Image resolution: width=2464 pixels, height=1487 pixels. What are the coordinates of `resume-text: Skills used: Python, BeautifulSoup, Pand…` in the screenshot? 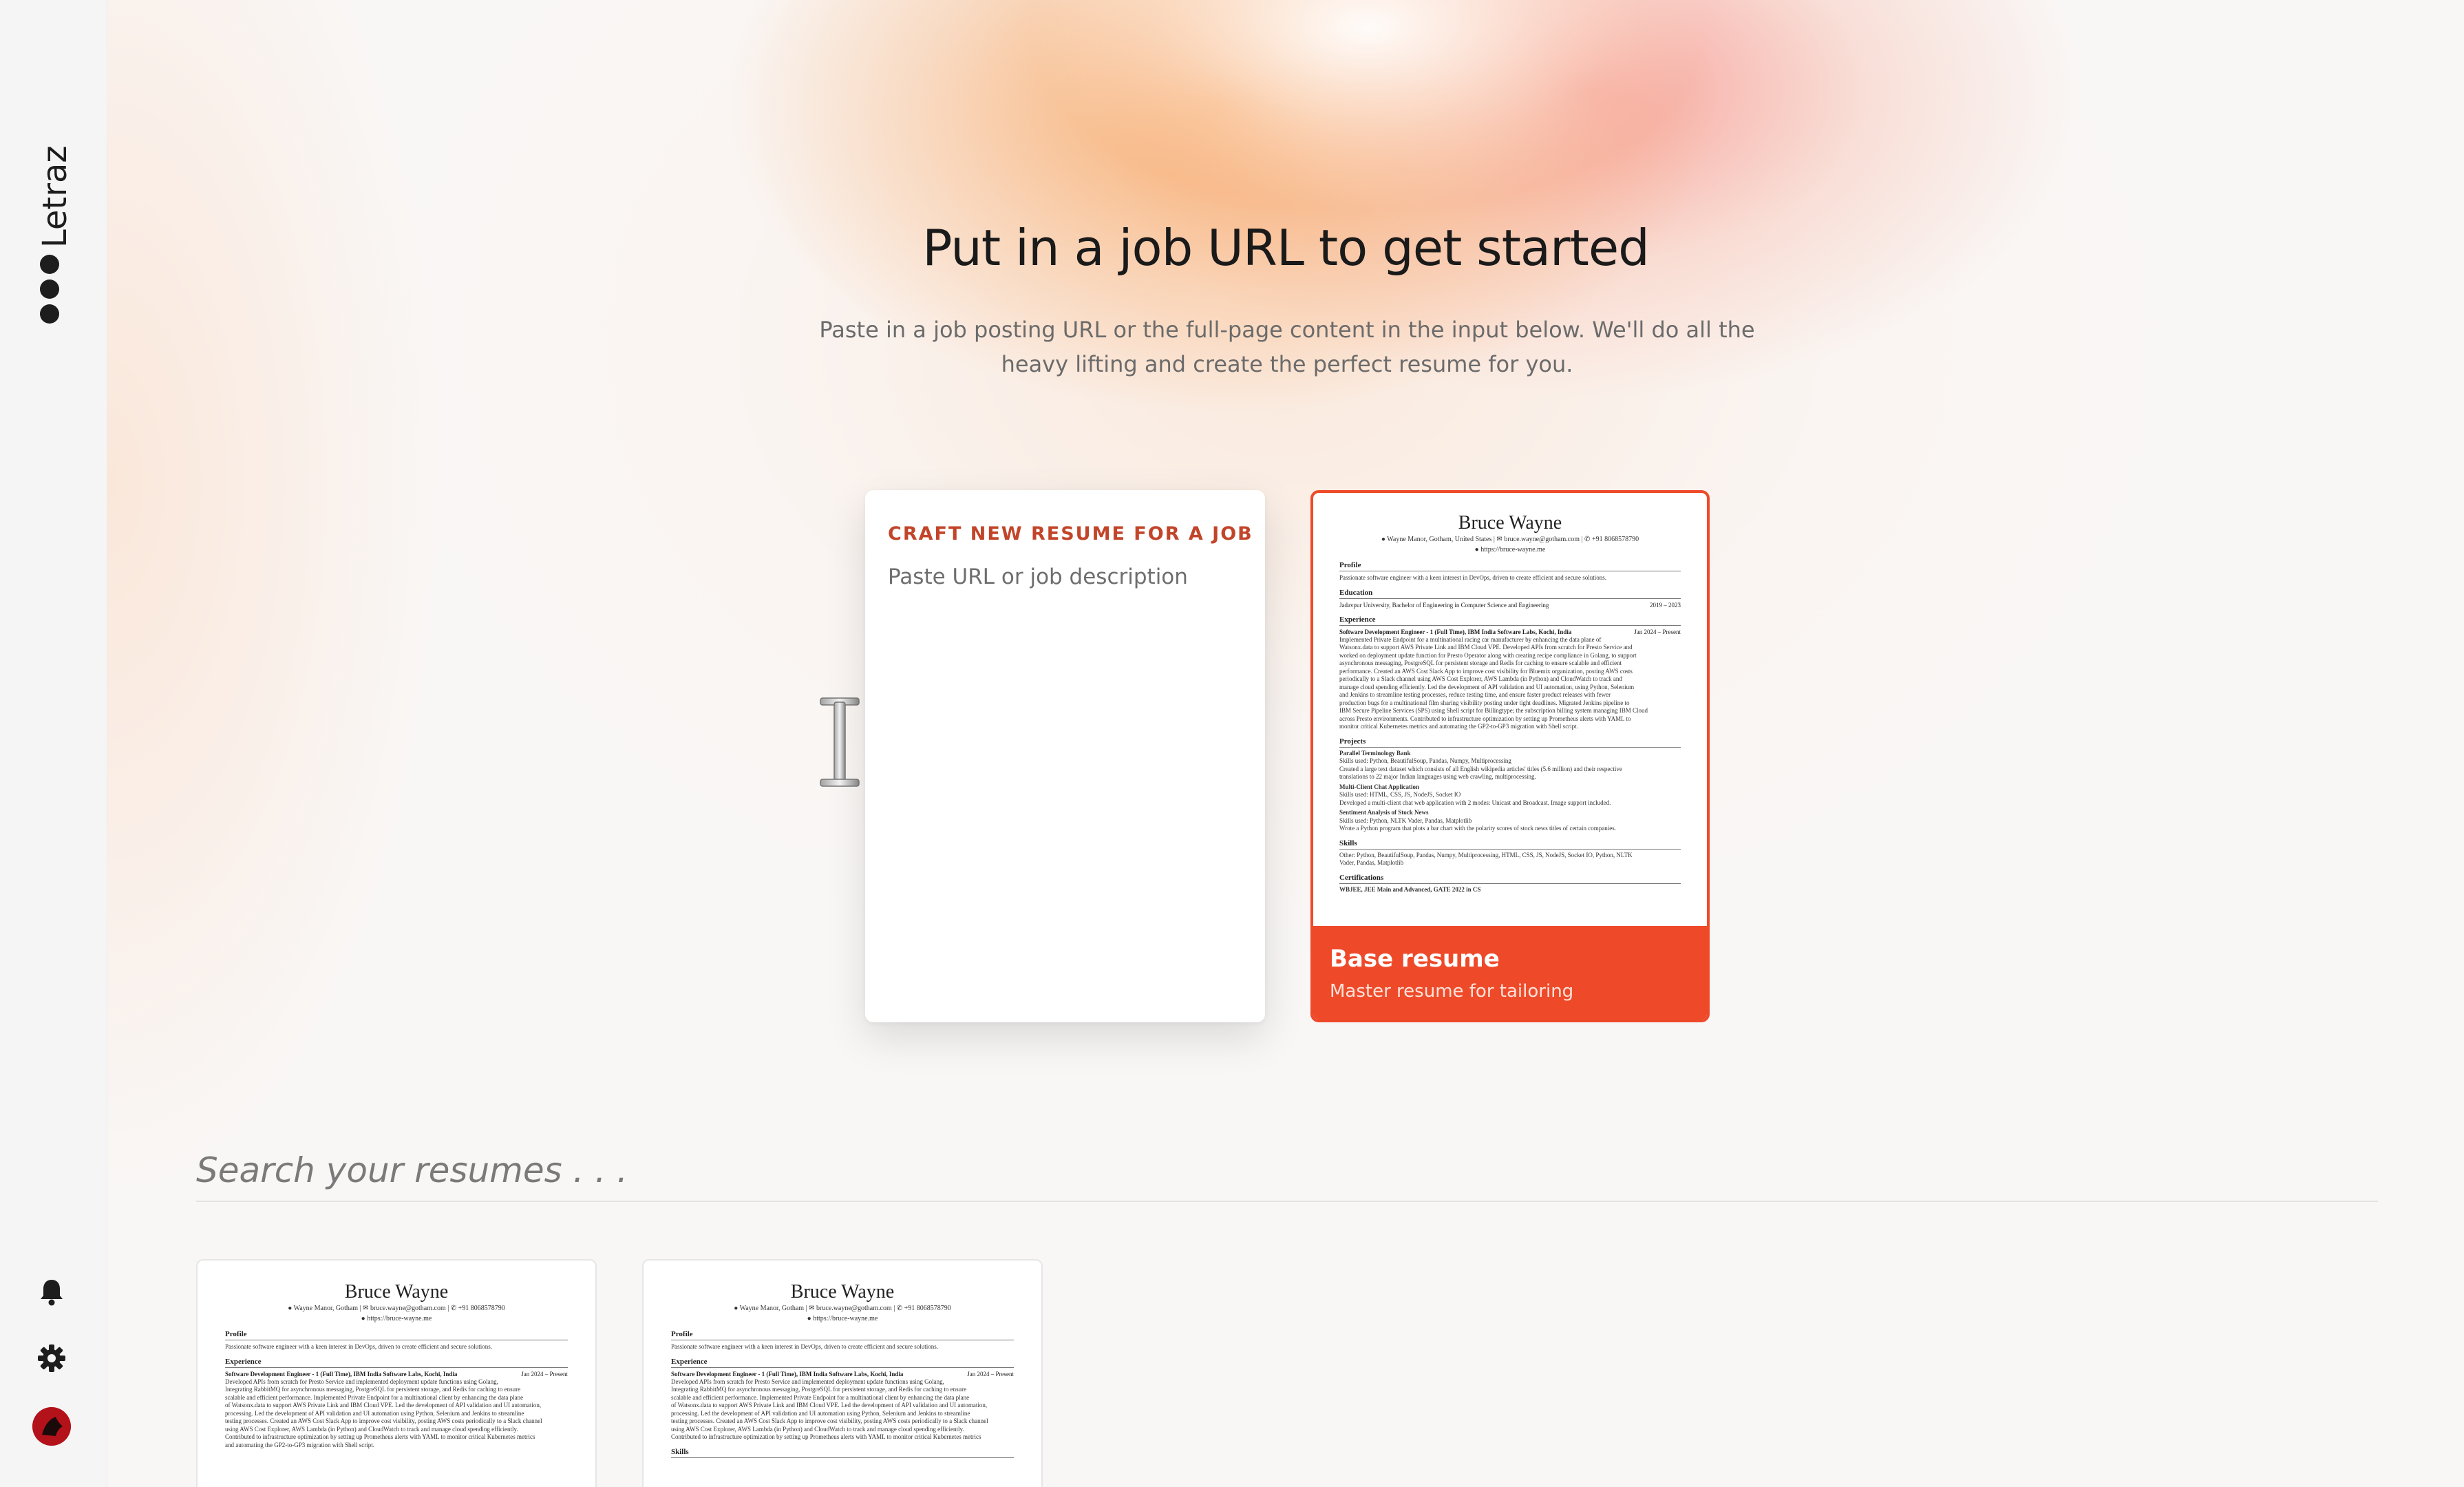 It's located at (1425, 760).